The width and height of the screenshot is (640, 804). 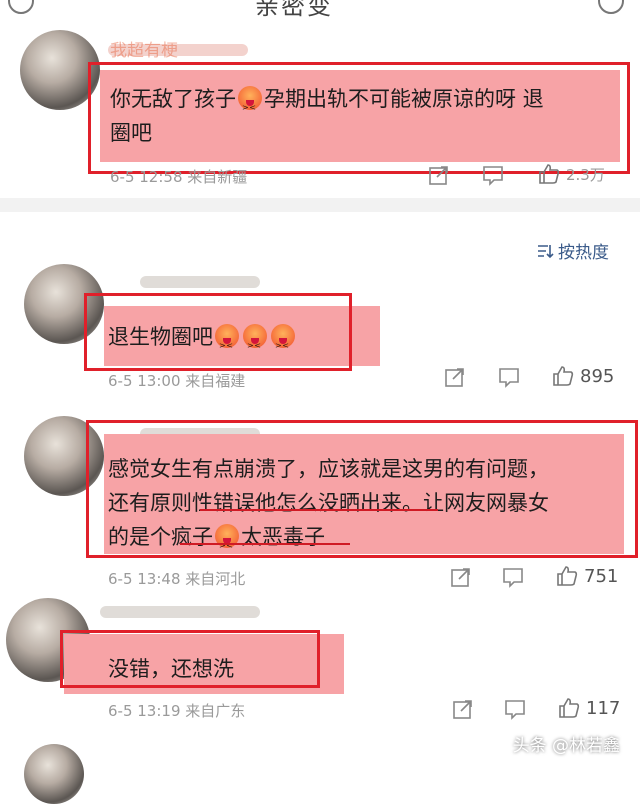 I want to click on like-count: 117, so click(x=603, y=708).